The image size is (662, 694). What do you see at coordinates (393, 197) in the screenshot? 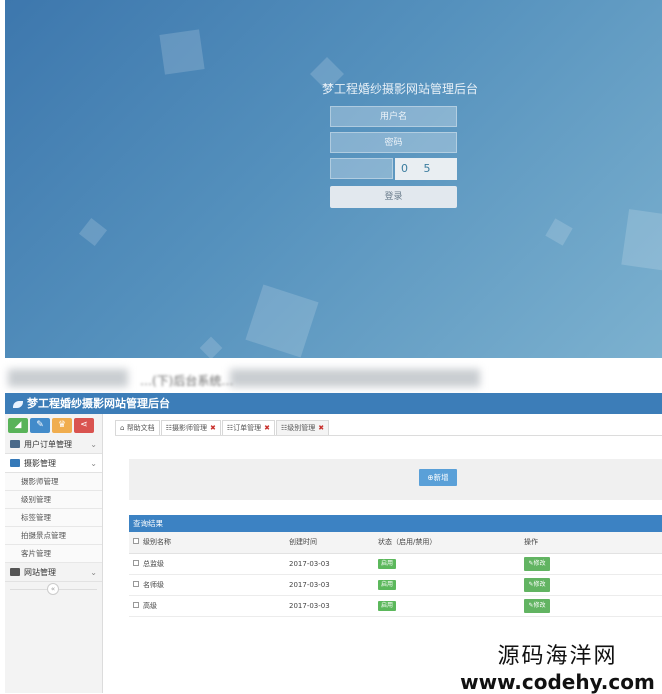
I see `login-button: 登录` at bounding box center [393, 197].